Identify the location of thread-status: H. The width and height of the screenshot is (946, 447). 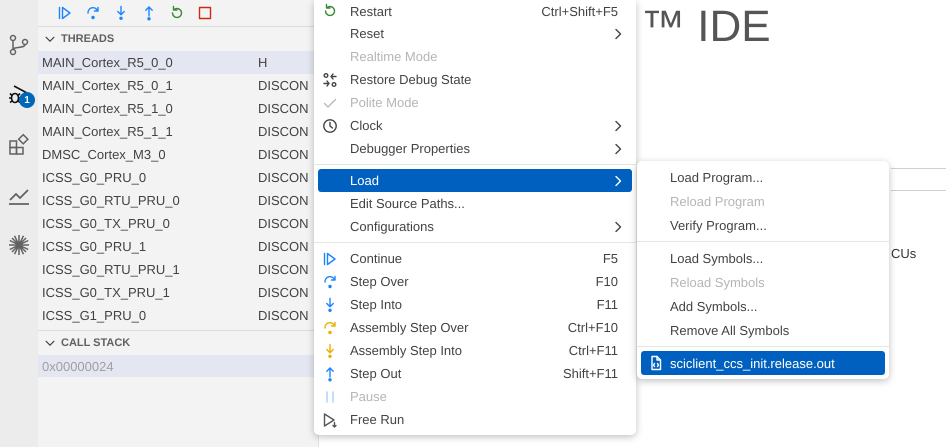
(263, 62).